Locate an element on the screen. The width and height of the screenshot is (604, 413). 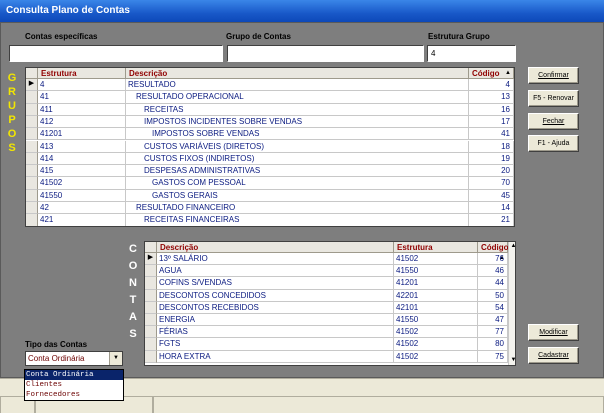
cell-codigo: 20 is located at coordinates (491, 171).